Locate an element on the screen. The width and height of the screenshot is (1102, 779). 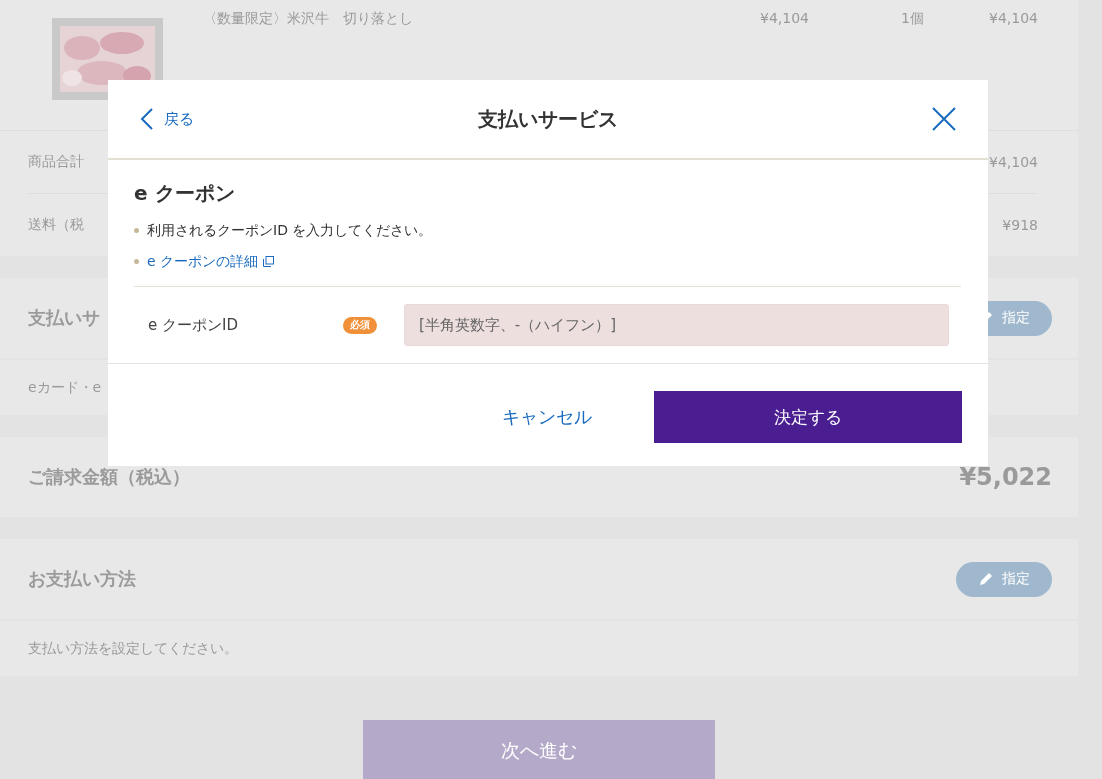
close-icon is located at coordinates (944, 119).